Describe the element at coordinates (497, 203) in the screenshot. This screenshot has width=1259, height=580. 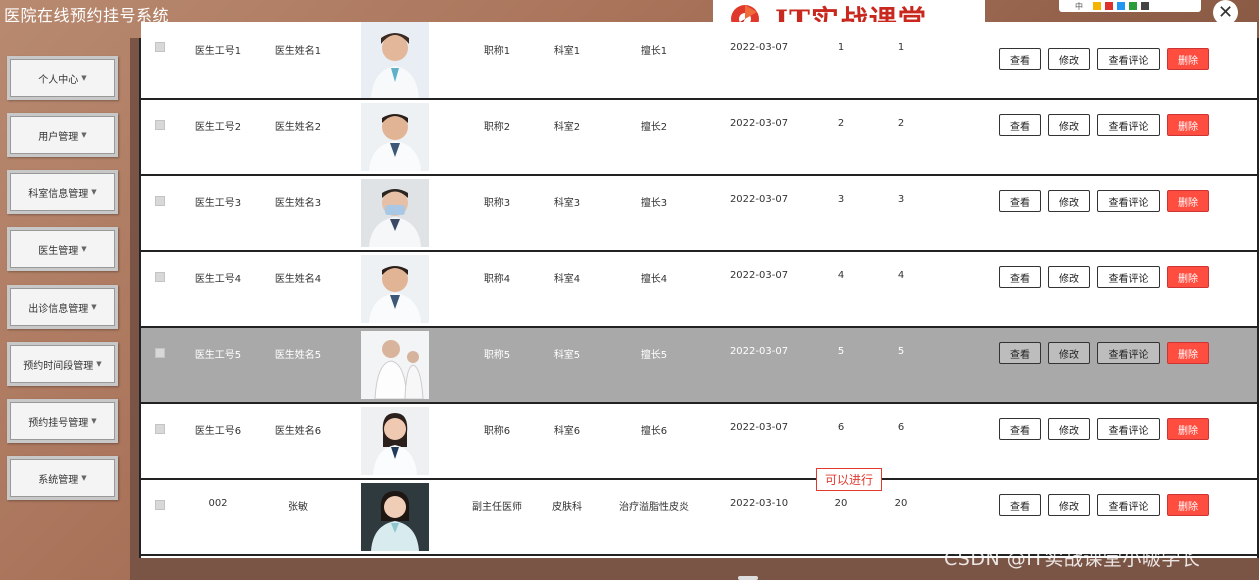
I see `doctor-title: 职称3` at that location.